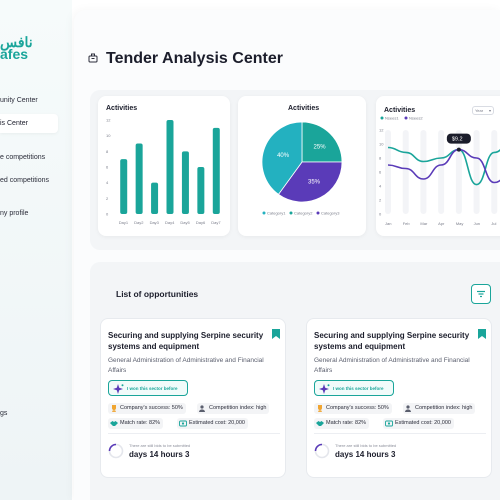 The image size is (500, 500). I want to click on x-tick-label: Day3, so click(155, 222).